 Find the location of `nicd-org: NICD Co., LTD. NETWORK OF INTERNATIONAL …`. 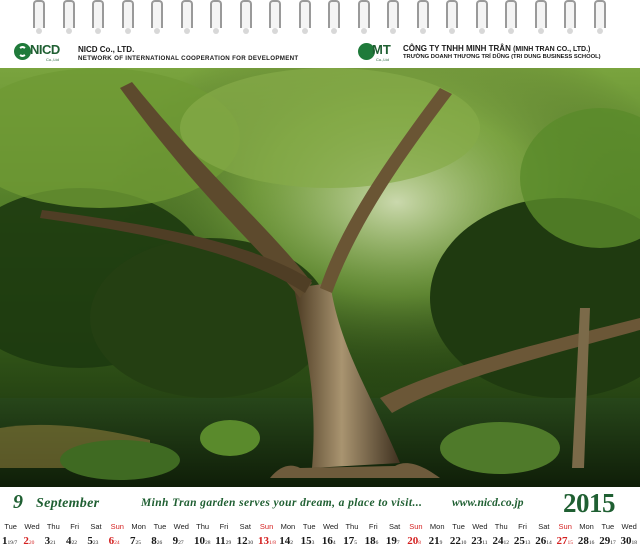

nicd-org: NICD Co., LTD. NETWORK OF INTERNATIONAL … is located at coordinates (188, 53).